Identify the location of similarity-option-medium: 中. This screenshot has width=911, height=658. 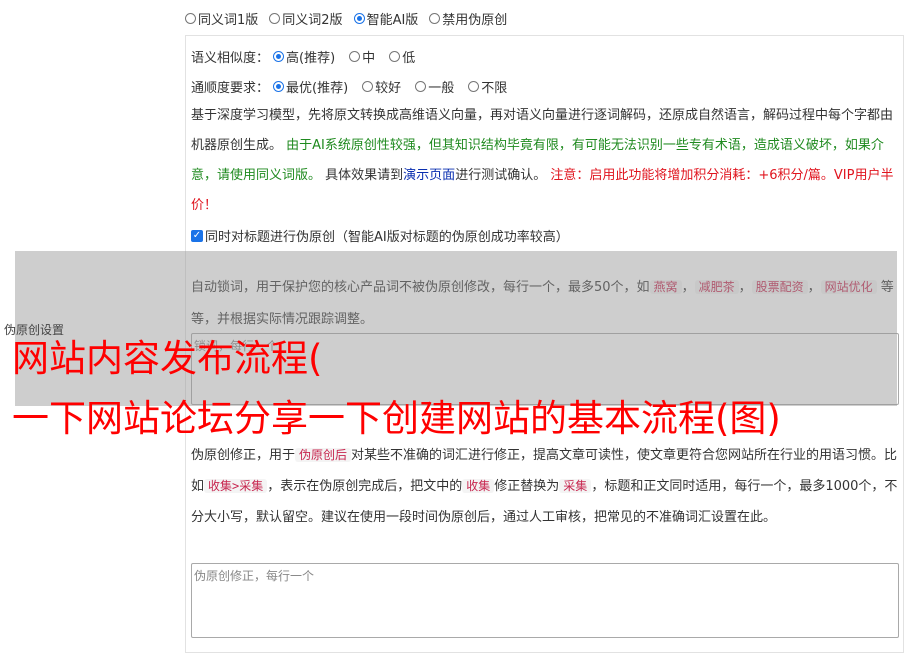
(362, 56).